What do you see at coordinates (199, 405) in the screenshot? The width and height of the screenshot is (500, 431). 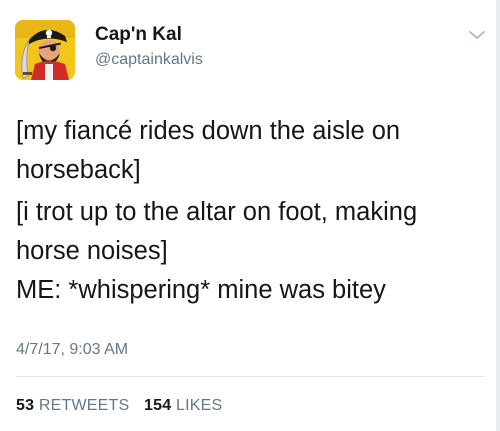 I see `likes-label: Likes` at bounding box center [199, 405].